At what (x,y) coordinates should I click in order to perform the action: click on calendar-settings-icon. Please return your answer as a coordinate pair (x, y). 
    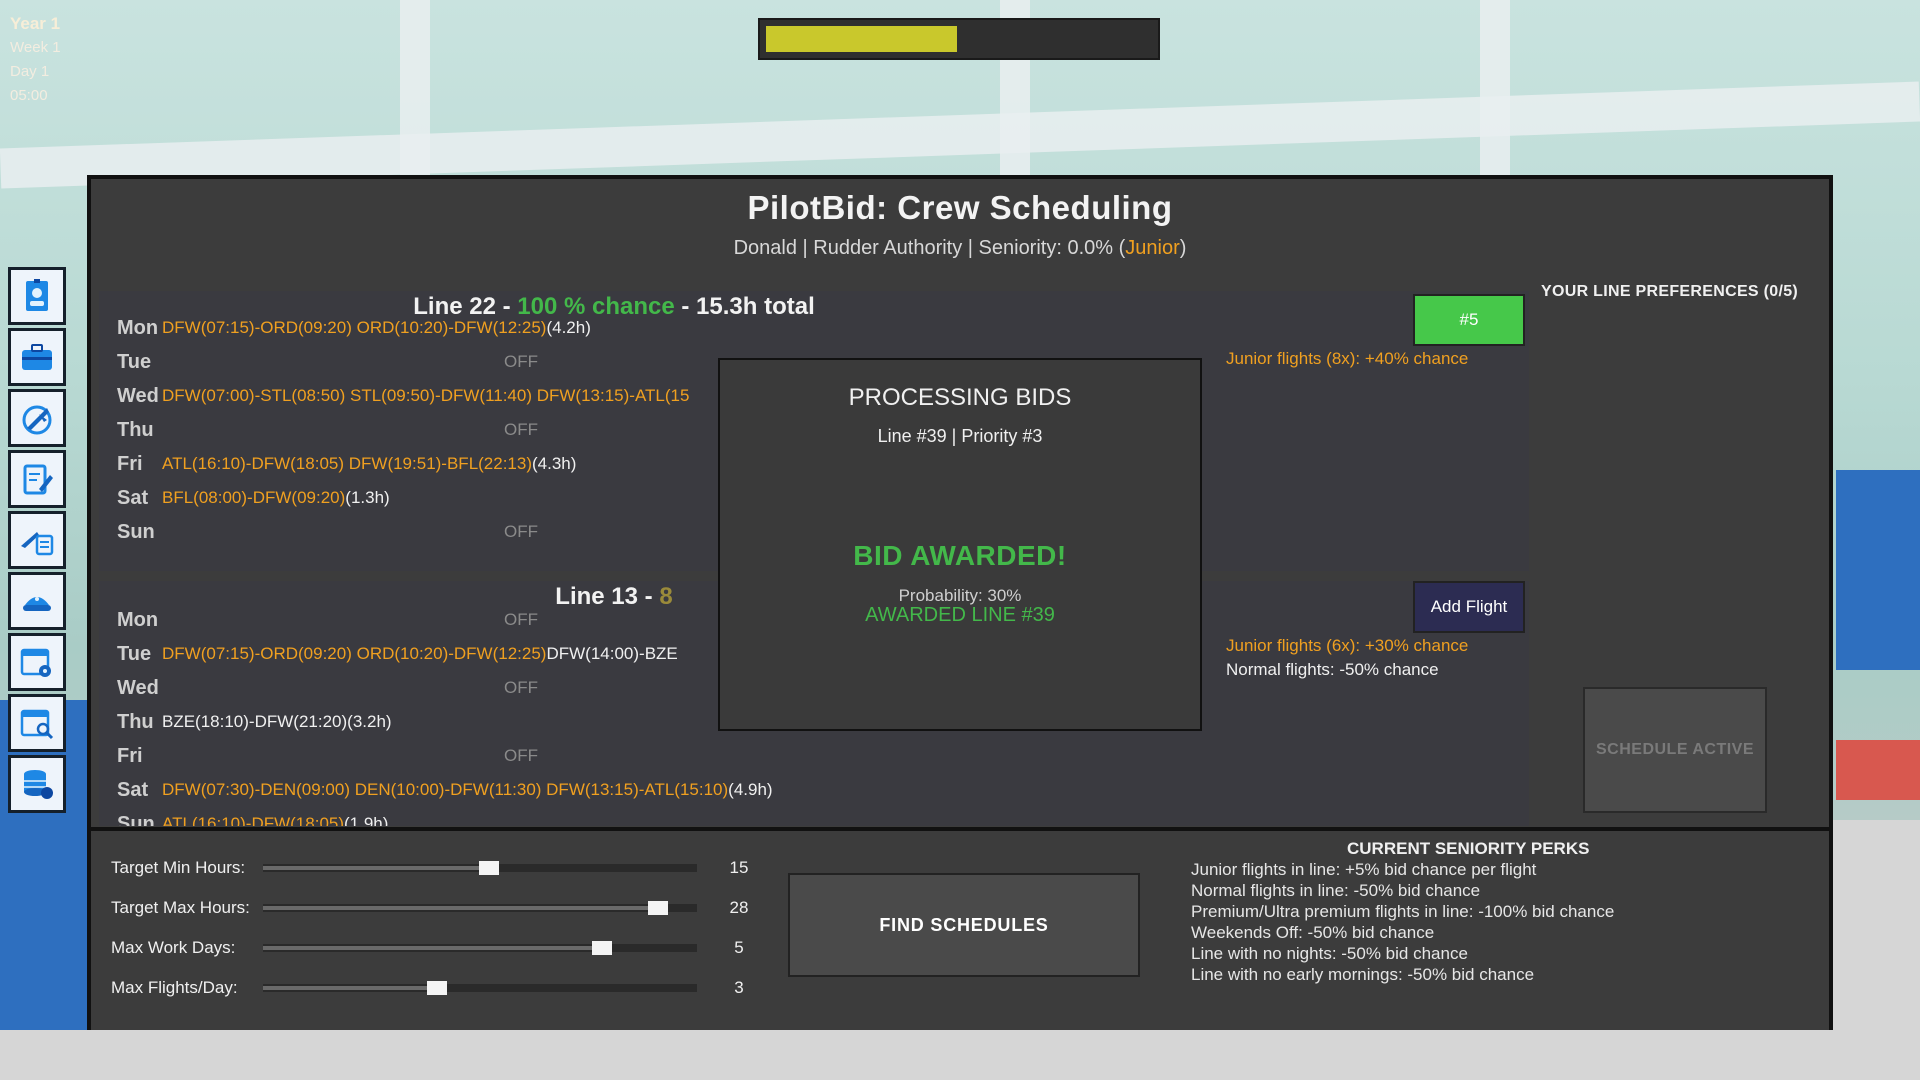
    Looking at the image, I should click on (35, 662).